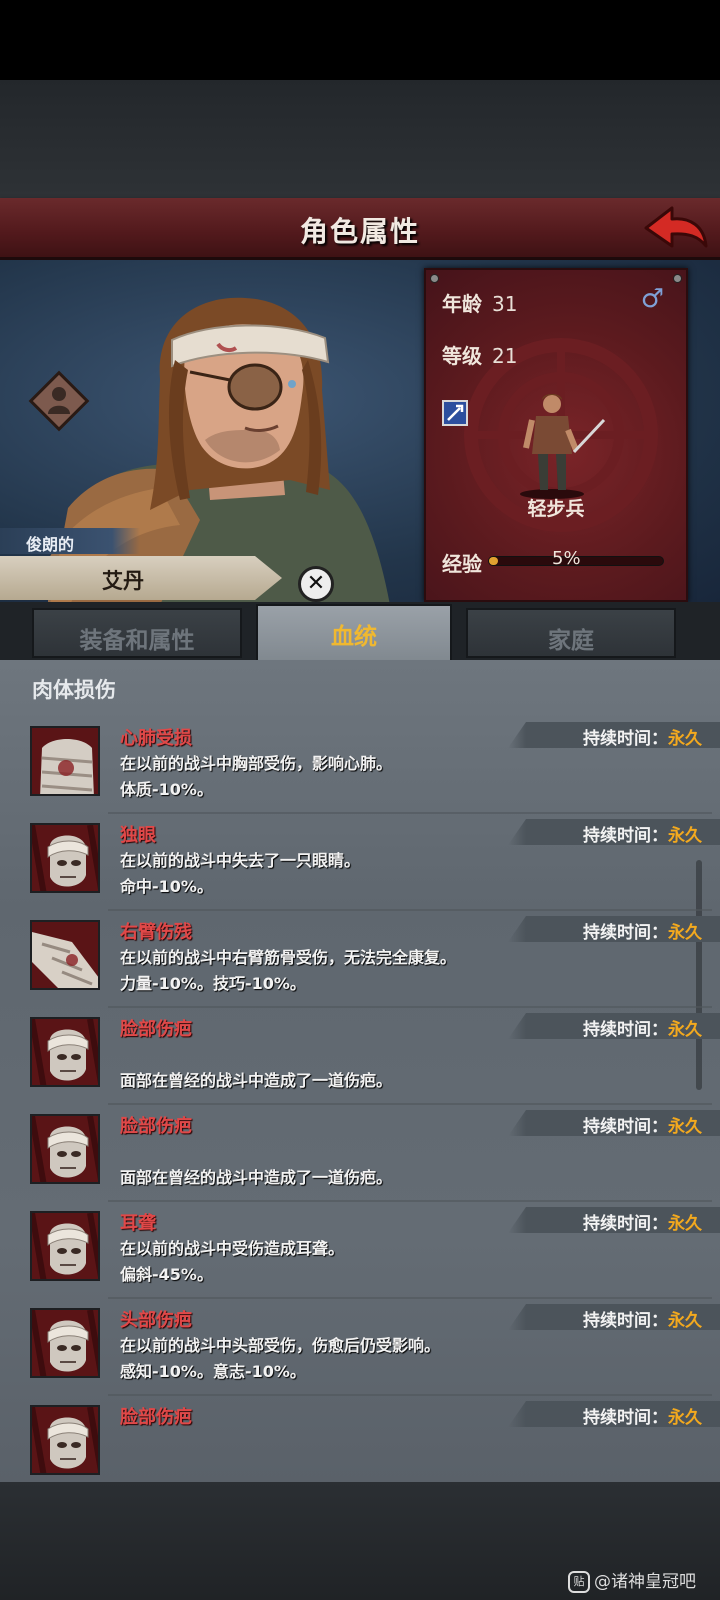  I want to click on injury-row: 心肺受损在以前的战斗中胸部受伤，影响心肺。 体质-10%。 持续时间：永久, so click(360, 765).